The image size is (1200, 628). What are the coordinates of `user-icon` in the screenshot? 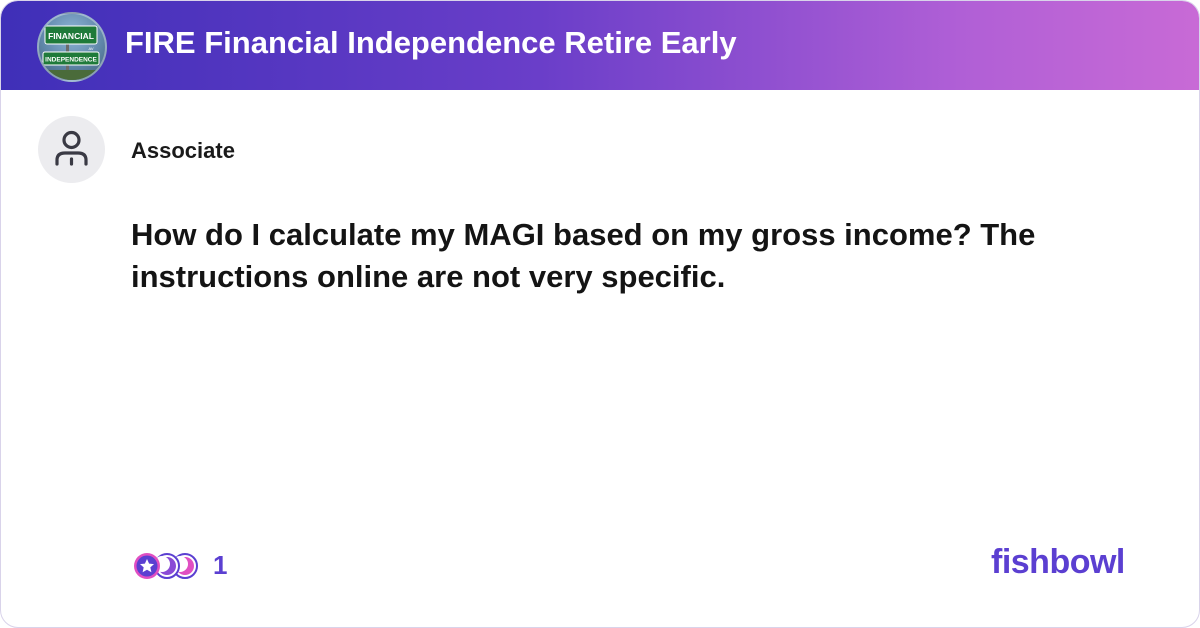 It's located at (71, 148).